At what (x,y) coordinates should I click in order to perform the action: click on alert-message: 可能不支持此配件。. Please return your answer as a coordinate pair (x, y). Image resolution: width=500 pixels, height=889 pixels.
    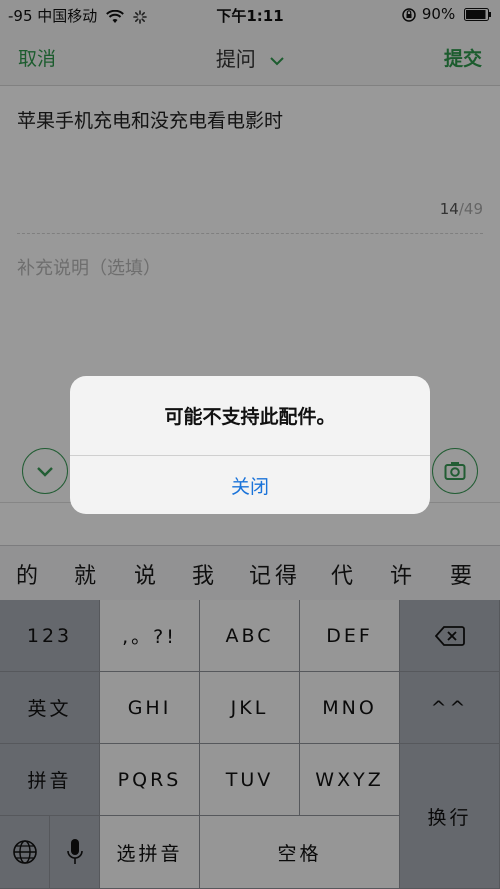
    Looking at the image, I should click on (250, 417).